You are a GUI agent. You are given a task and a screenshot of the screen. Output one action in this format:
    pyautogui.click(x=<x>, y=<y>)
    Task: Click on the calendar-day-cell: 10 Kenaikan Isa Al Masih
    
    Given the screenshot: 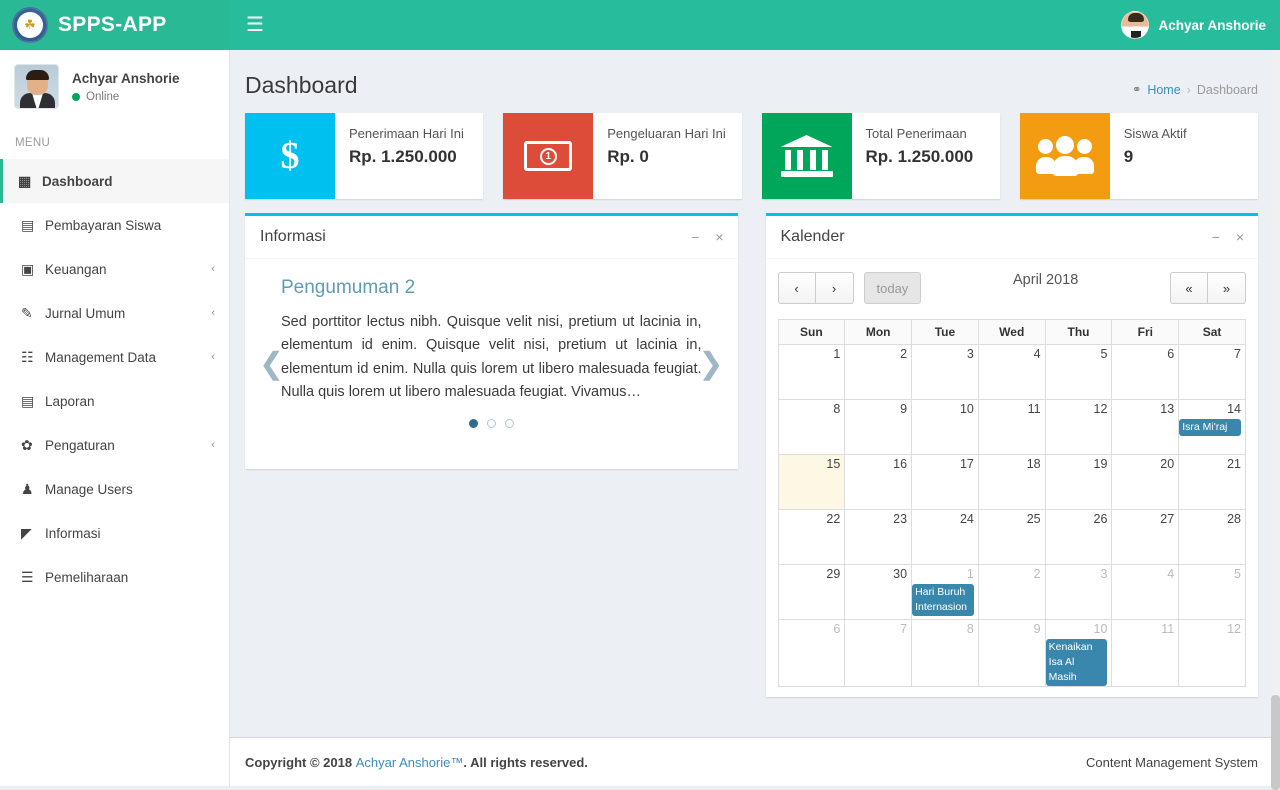 What is the action you would take?
    pyautogui.click(x=1079, y=653)
    